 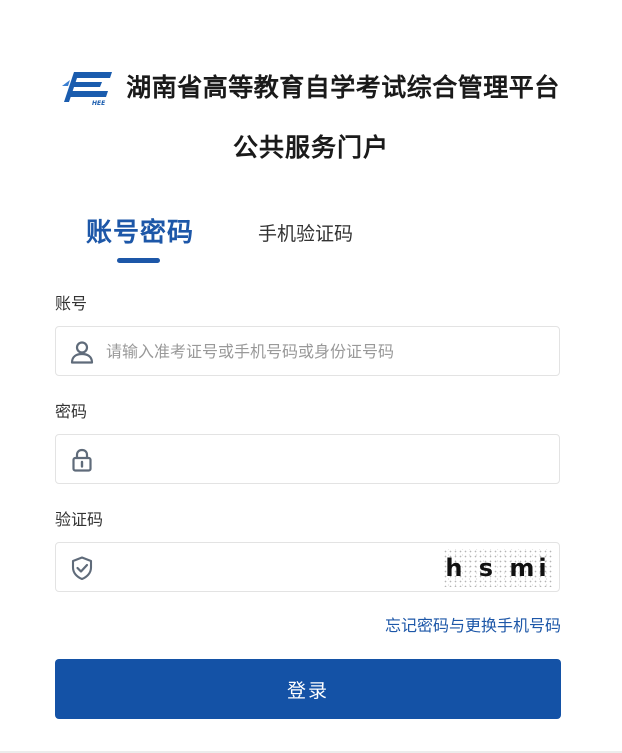 I want to click on page-subtitle: 公共服务门户, so click(x=310, y=147).